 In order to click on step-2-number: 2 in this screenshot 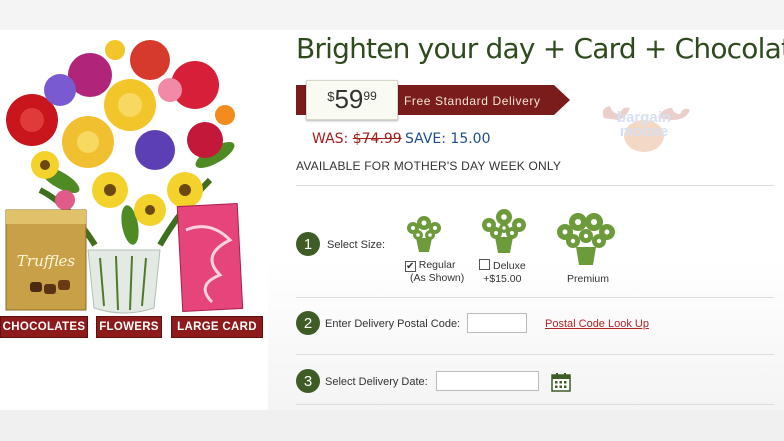, I will do `click(308, 323)`.